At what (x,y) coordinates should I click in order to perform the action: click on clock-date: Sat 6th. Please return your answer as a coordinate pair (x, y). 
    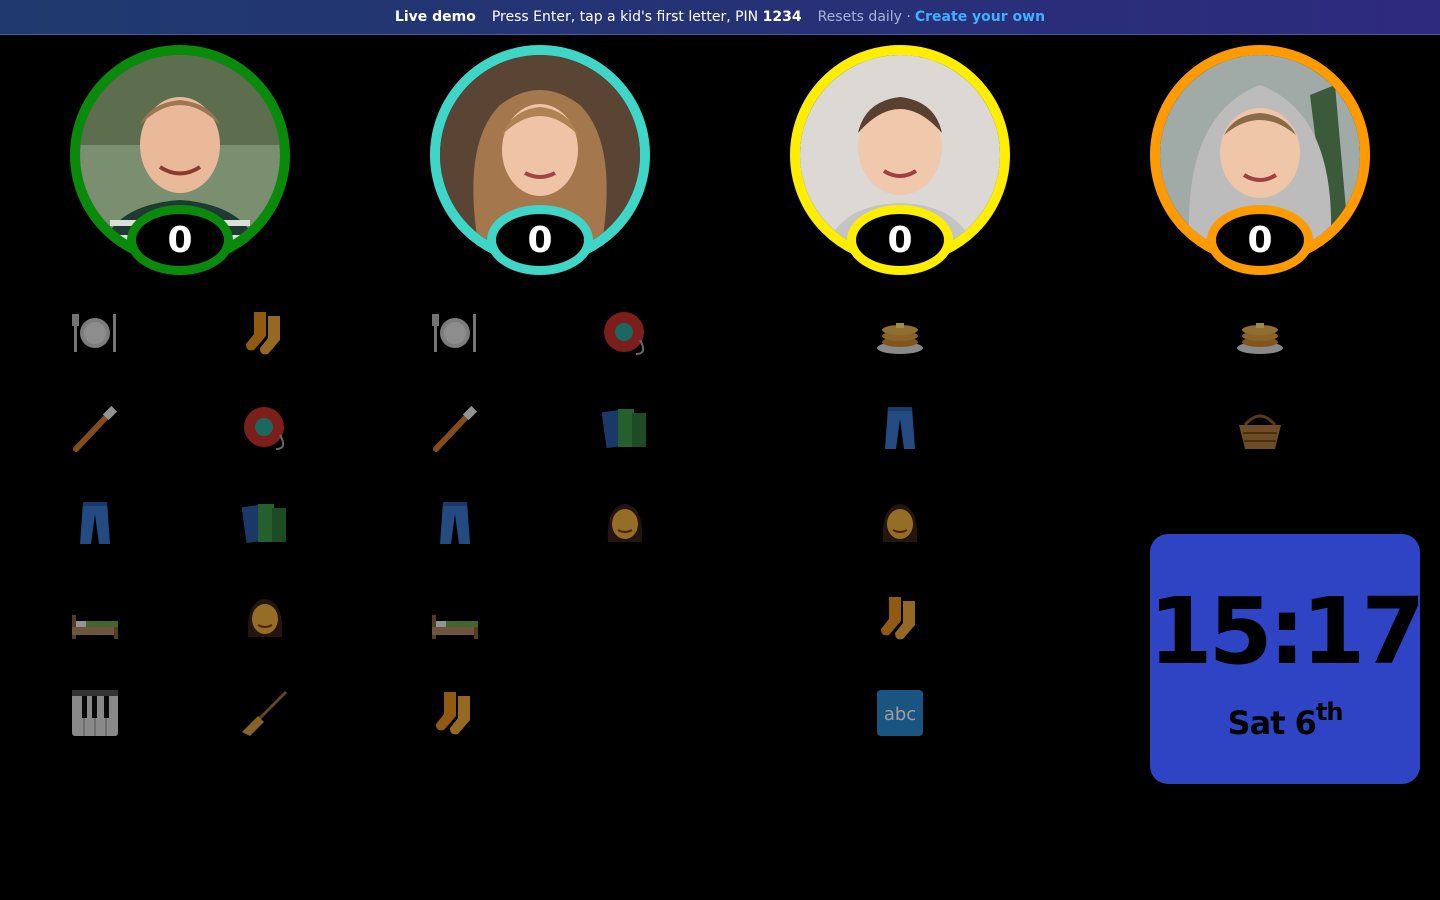
    Looking at the image, I should click on (1285, 720).